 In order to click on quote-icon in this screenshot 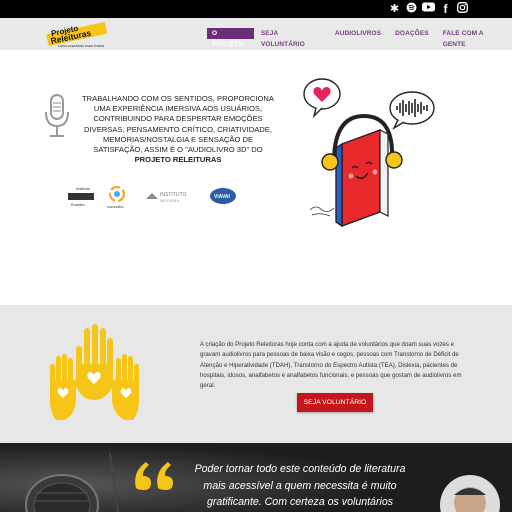, I will do `click(154, 477)`.